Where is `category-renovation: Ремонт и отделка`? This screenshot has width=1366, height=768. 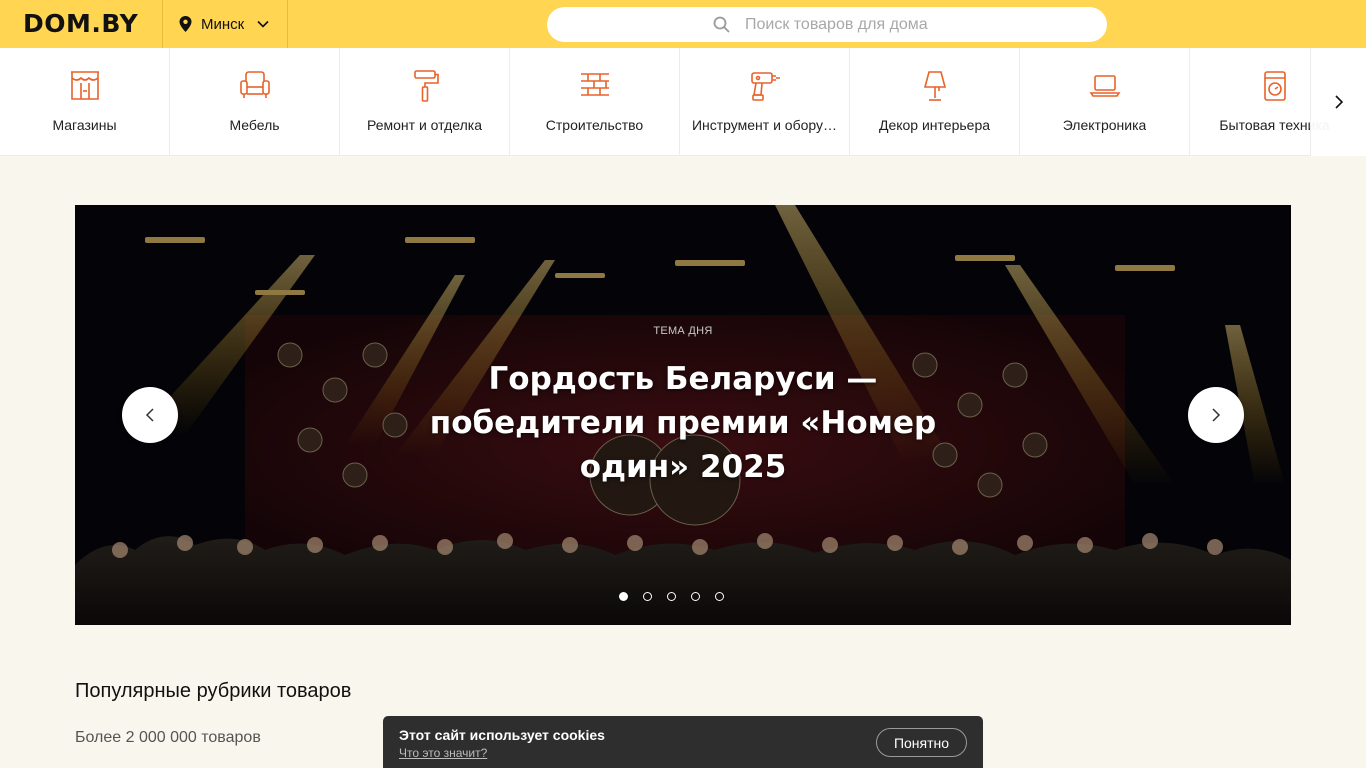 category-renovation: Ремонт и отделка is located at coordinates (425, 101).